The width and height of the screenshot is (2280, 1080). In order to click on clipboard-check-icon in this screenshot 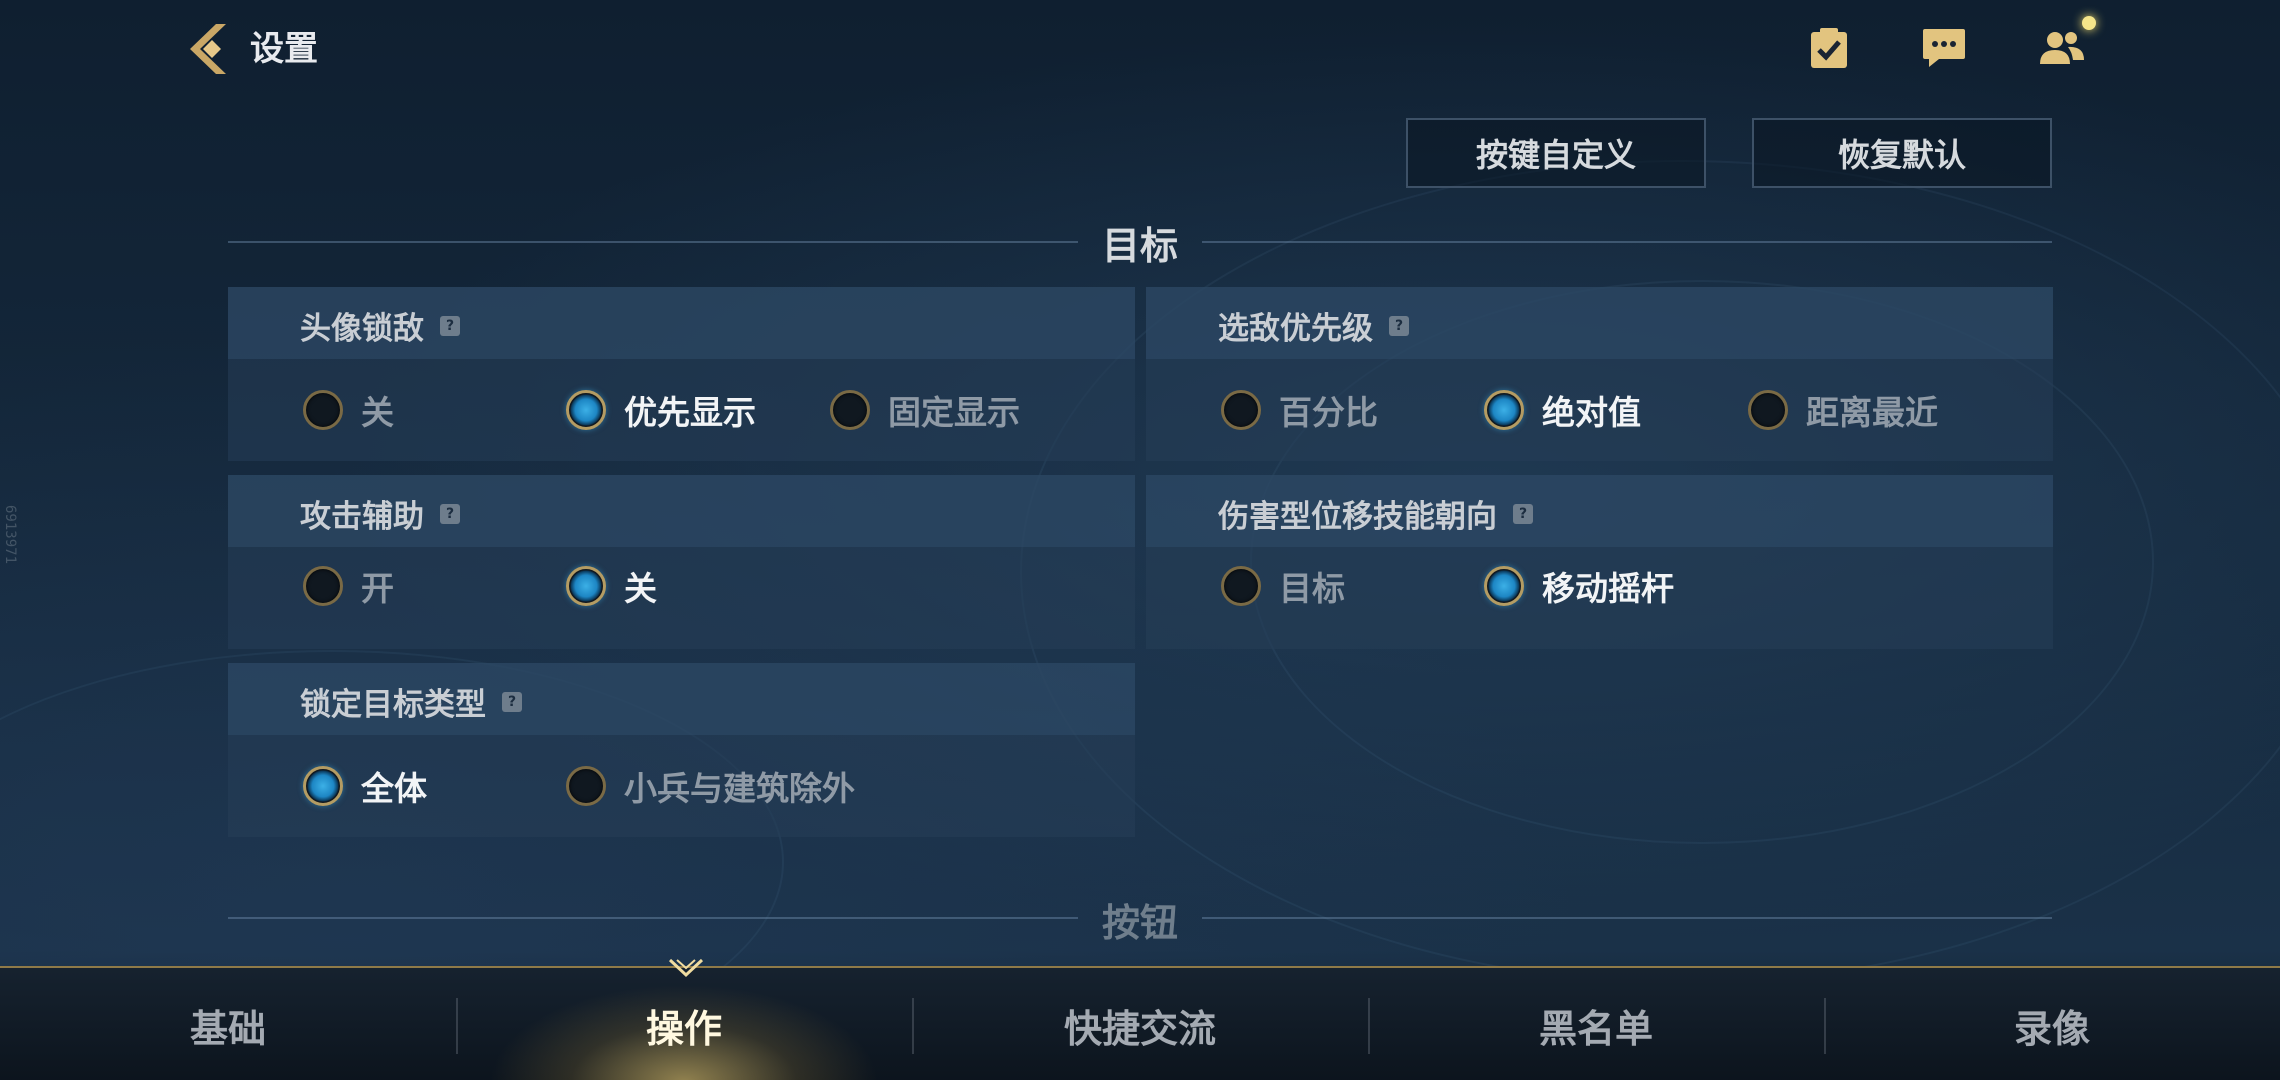, I will do `click(1829, 48)`.